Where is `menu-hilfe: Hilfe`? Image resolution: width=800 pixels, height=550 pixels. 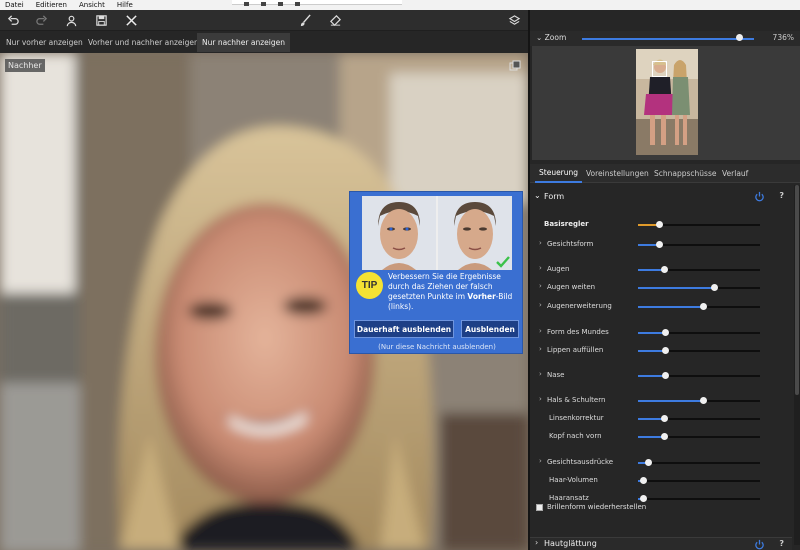
menu-hilfe: Hilfe is located at coordinates (125, 5).